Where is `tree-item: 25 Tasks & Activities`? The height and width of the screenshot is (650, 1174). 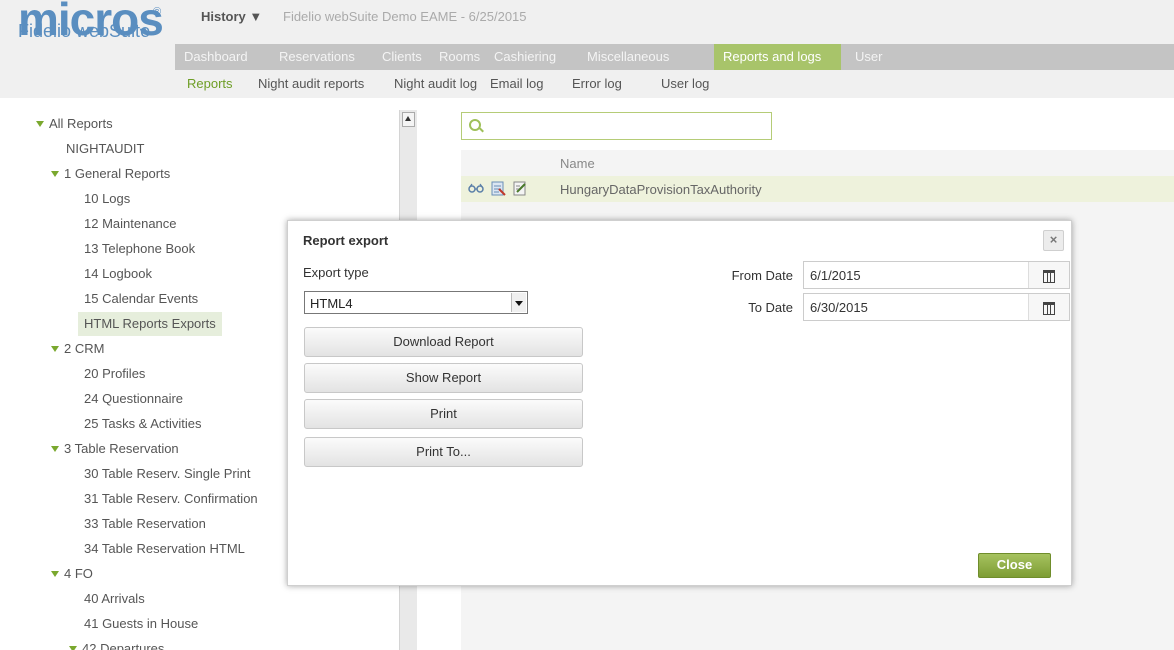
tree-item: 25 Tasks & Activities is located at coordinates (143, 424).